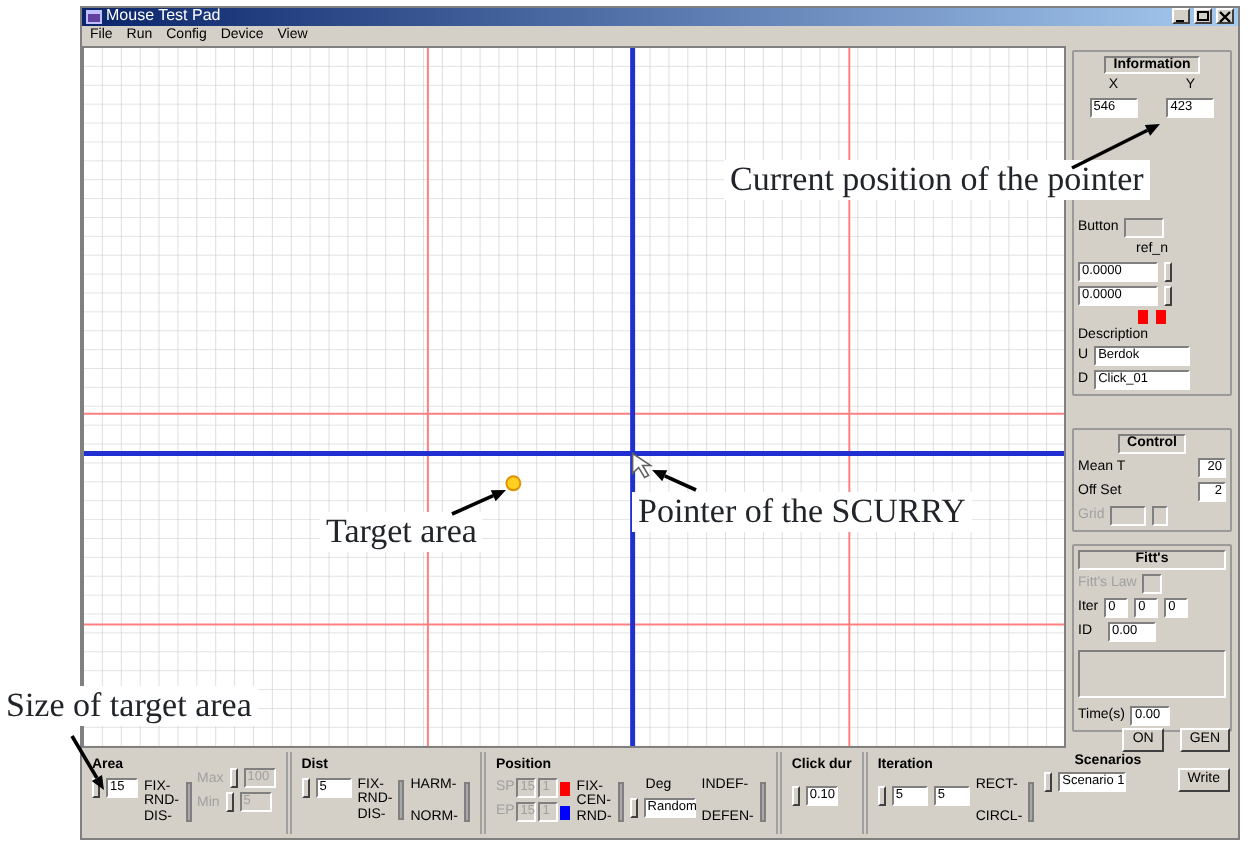 The height and width of the screenshot is (850, 1248). I want to click on callout-text: Pointer of the SCURRY, so click(802, 512).